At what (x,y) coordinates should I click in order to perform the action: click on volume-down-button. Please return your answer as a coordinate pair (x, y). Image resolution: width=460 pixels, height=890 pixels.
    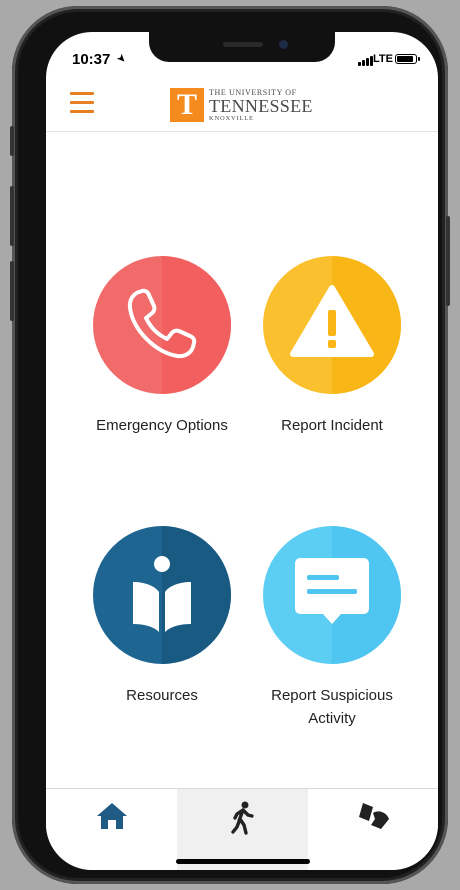
    Looking at the image, I should click on (12, 291).